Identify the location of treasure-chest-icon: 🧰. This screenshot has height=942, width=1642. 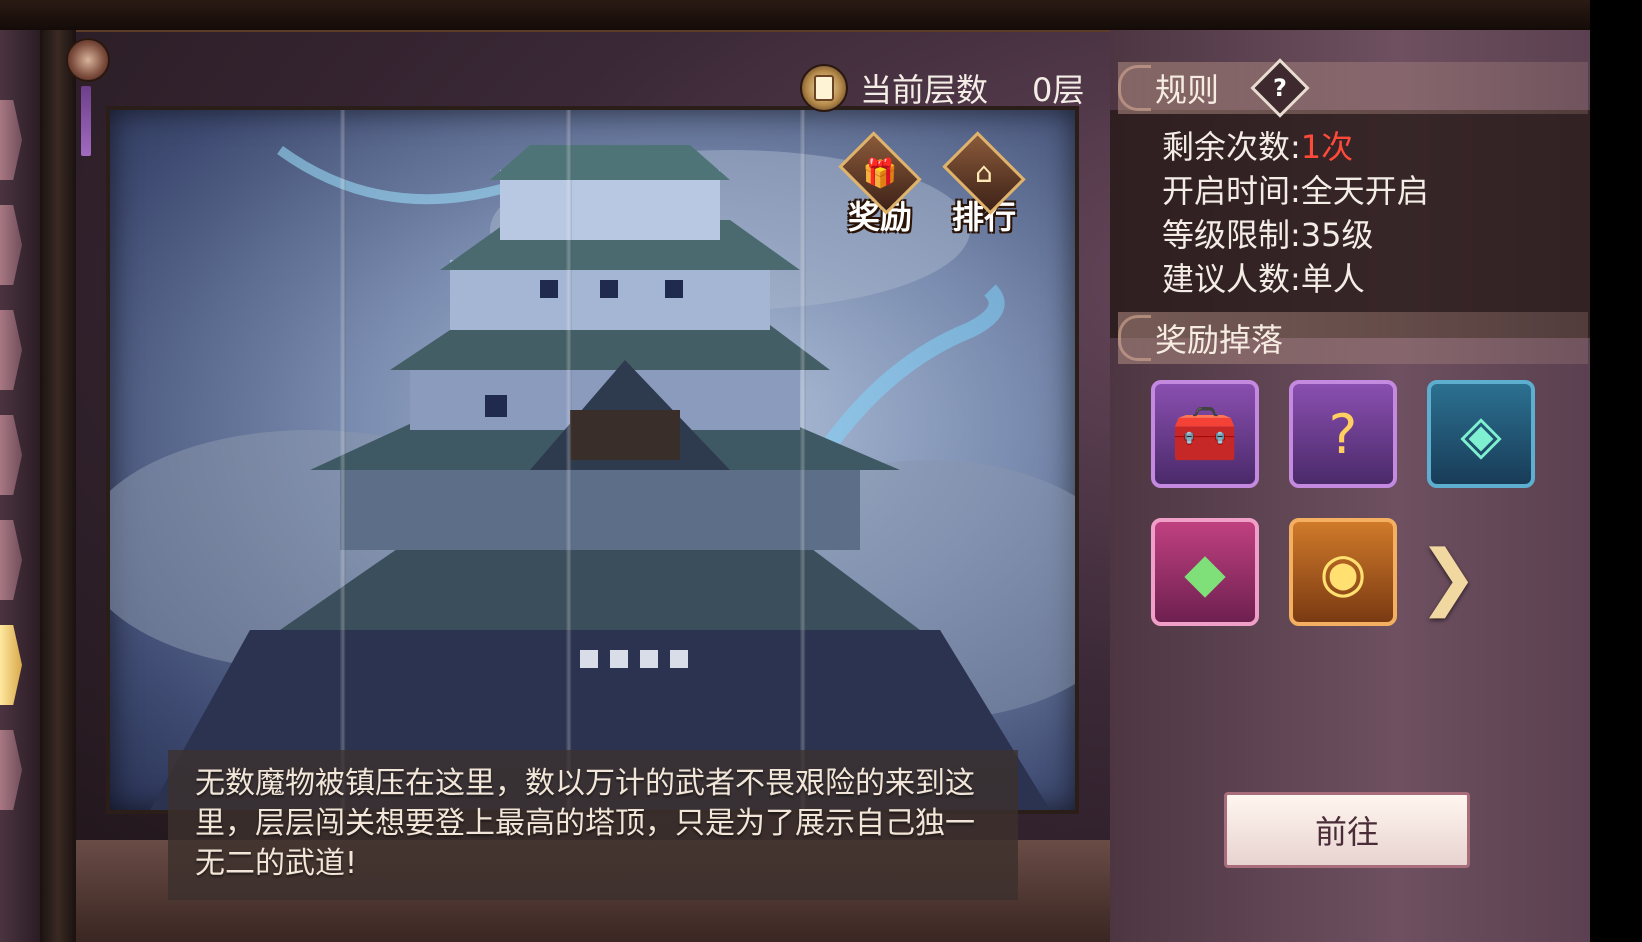
(1205, 434).